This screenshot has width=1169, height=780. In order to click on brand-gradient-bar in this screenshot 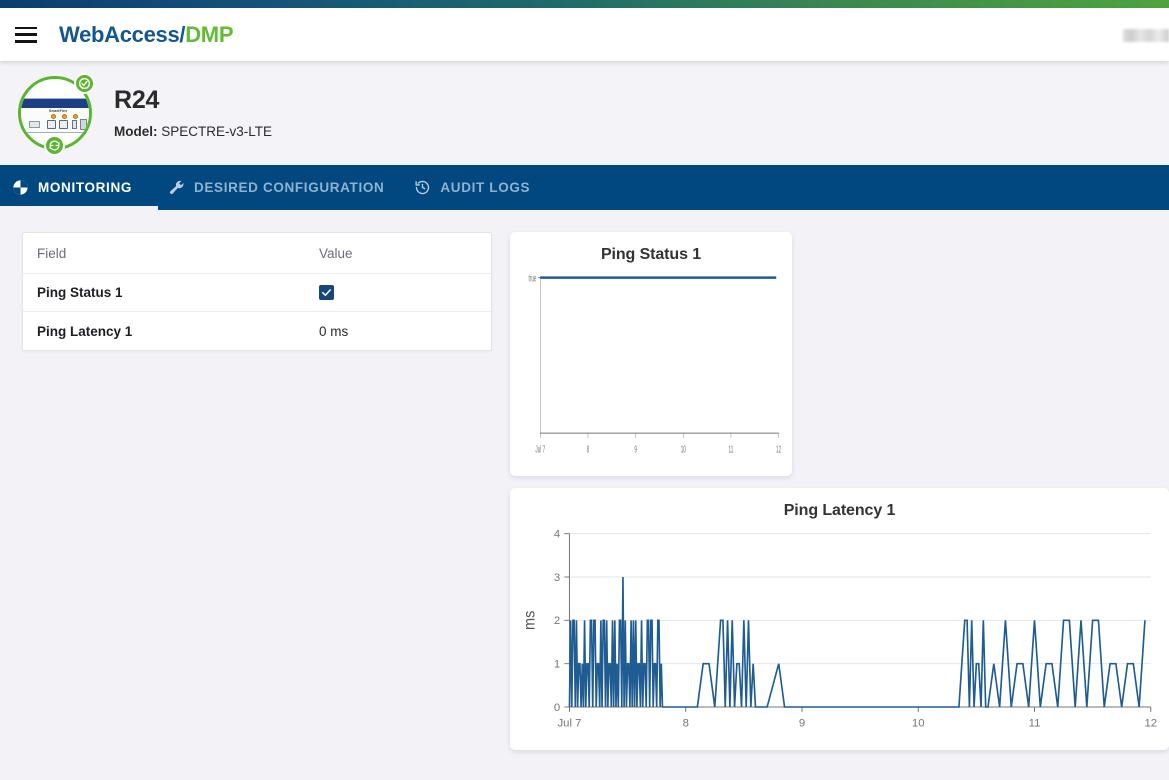, I will do `click(584, 4)`.